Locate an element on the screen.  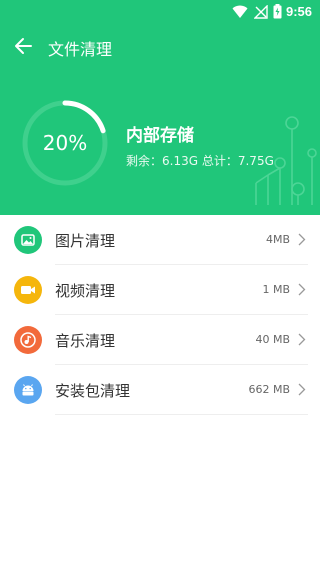
item-label: 安装包清理 is located at coordinates (93, 391).